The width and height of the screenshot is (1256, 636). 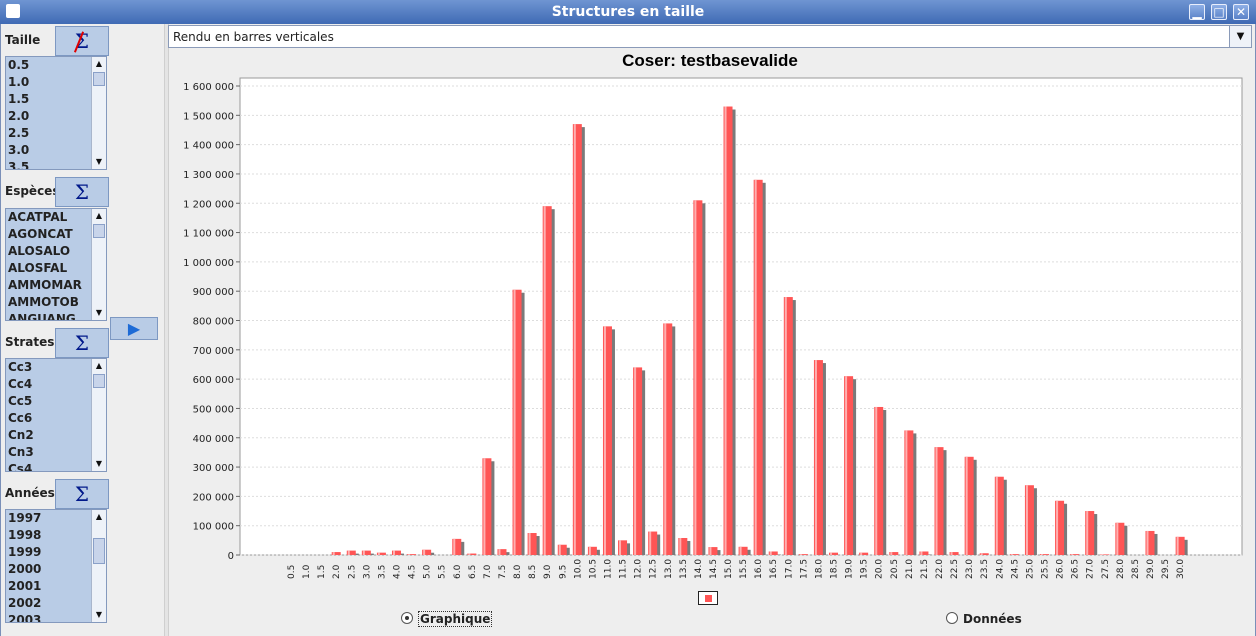 What do you see at coordinates (49, 603) in the screenshot?
I see `list-item: 2002` at bounding box center [49, 603].